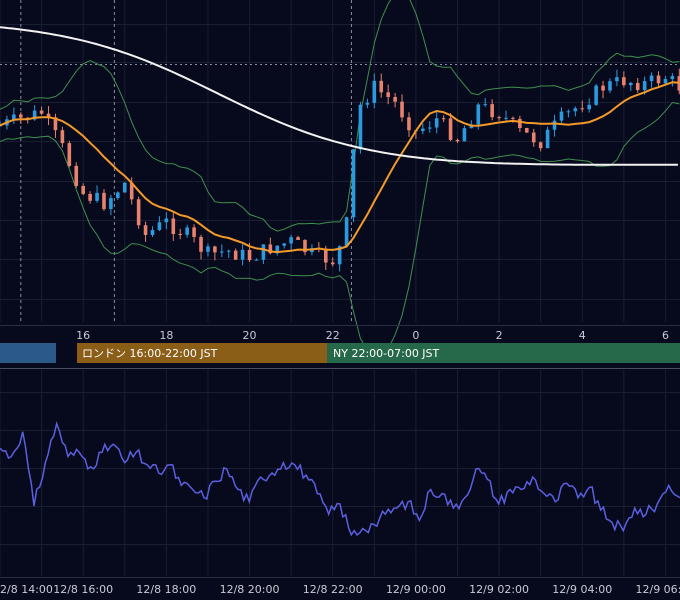 The image size is (680, 600). Describe the element at coordinates (386, 353) in the screenshot. I see `ny-session-label: NY 22:00-07:00 JST` at that location.